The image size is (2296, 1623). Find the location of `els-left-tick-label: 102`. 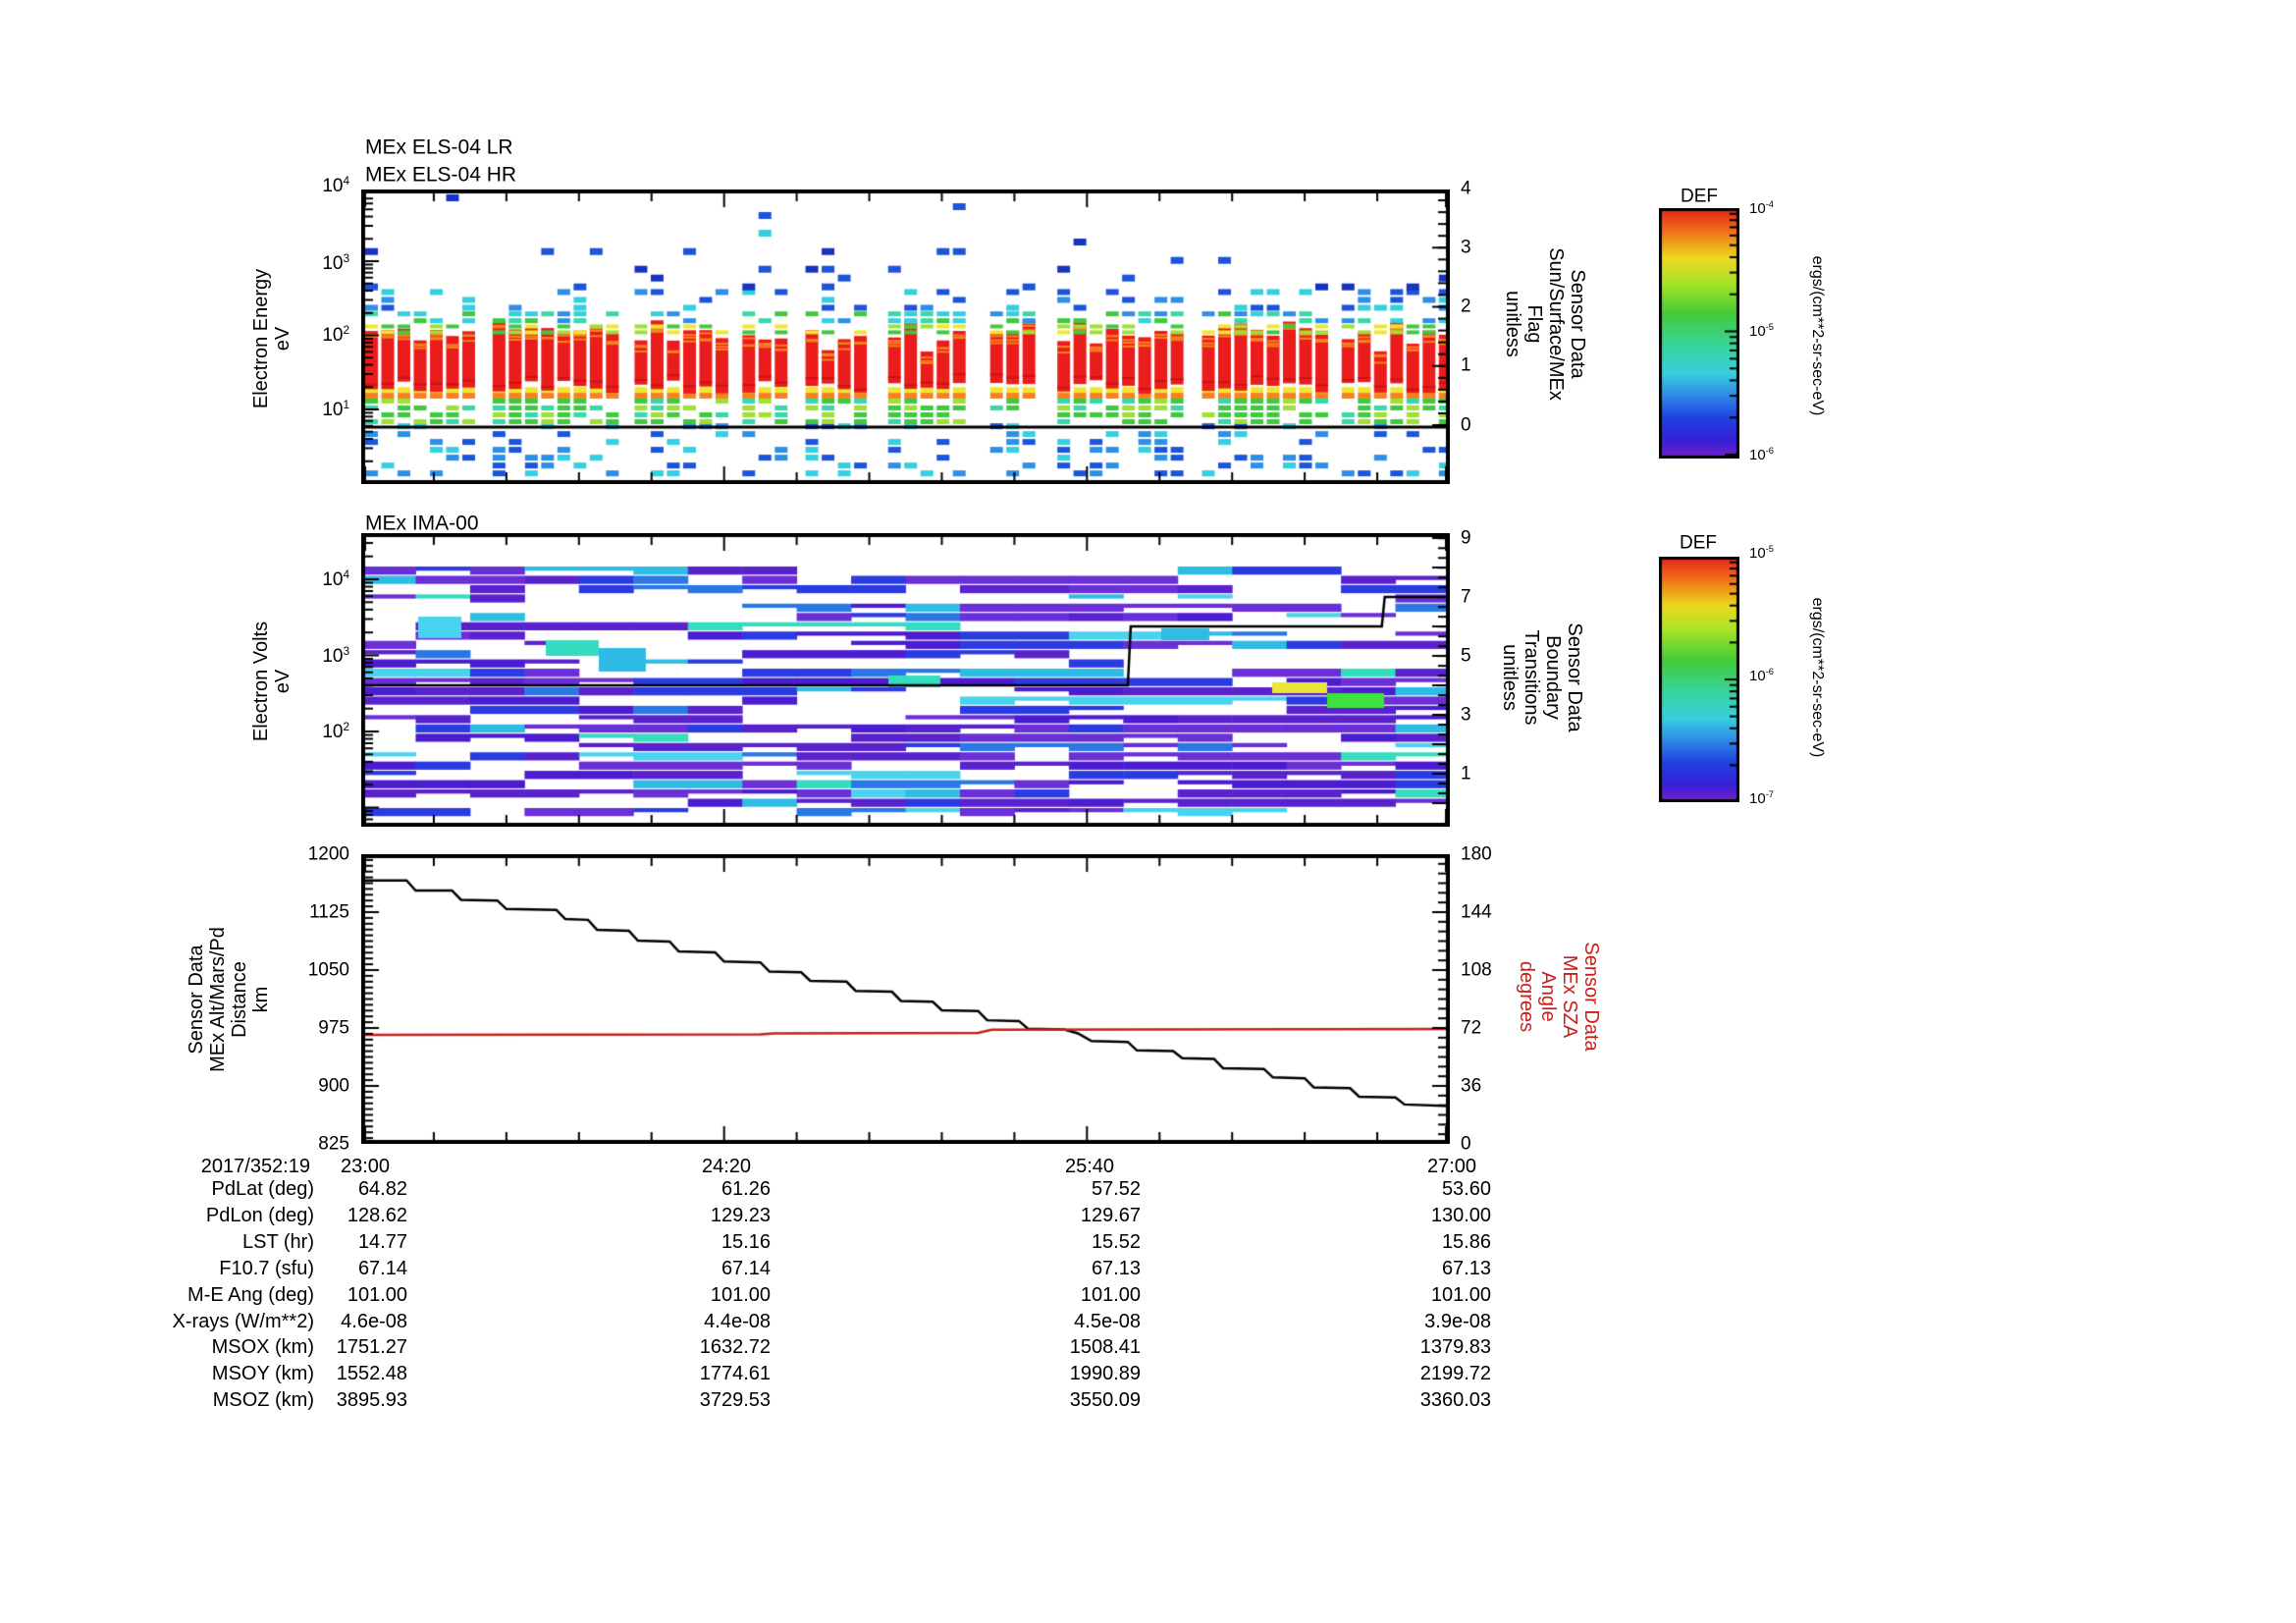

els-left-tick-label: 102 is located at coordinates (335, 335).